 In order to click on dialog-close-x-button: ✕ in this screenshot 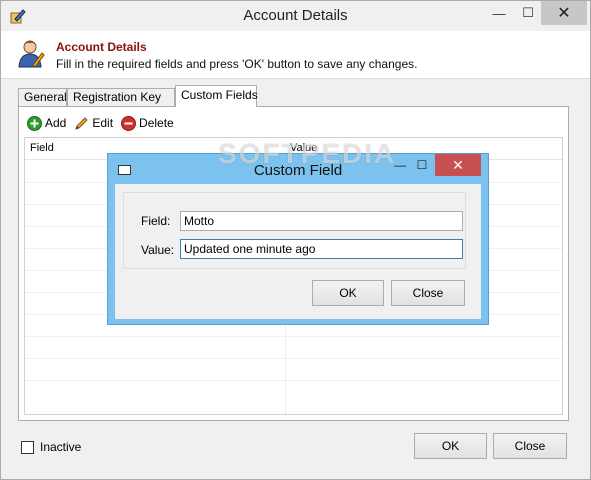, I will do `click(458, 165)`.